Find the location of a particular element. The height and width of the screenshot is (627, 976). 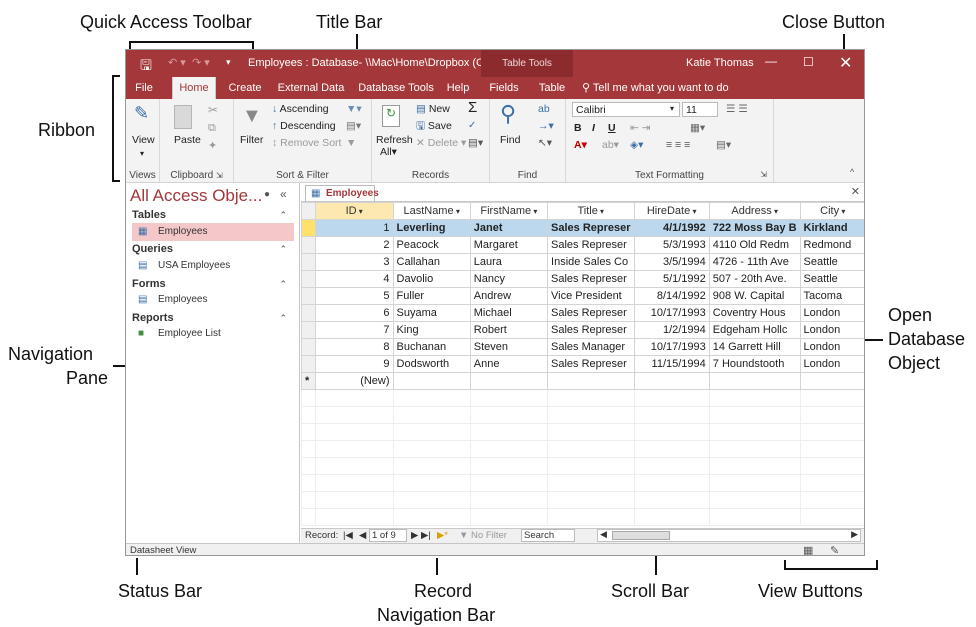

italic-icon: I is located at coordinates (593, 128).